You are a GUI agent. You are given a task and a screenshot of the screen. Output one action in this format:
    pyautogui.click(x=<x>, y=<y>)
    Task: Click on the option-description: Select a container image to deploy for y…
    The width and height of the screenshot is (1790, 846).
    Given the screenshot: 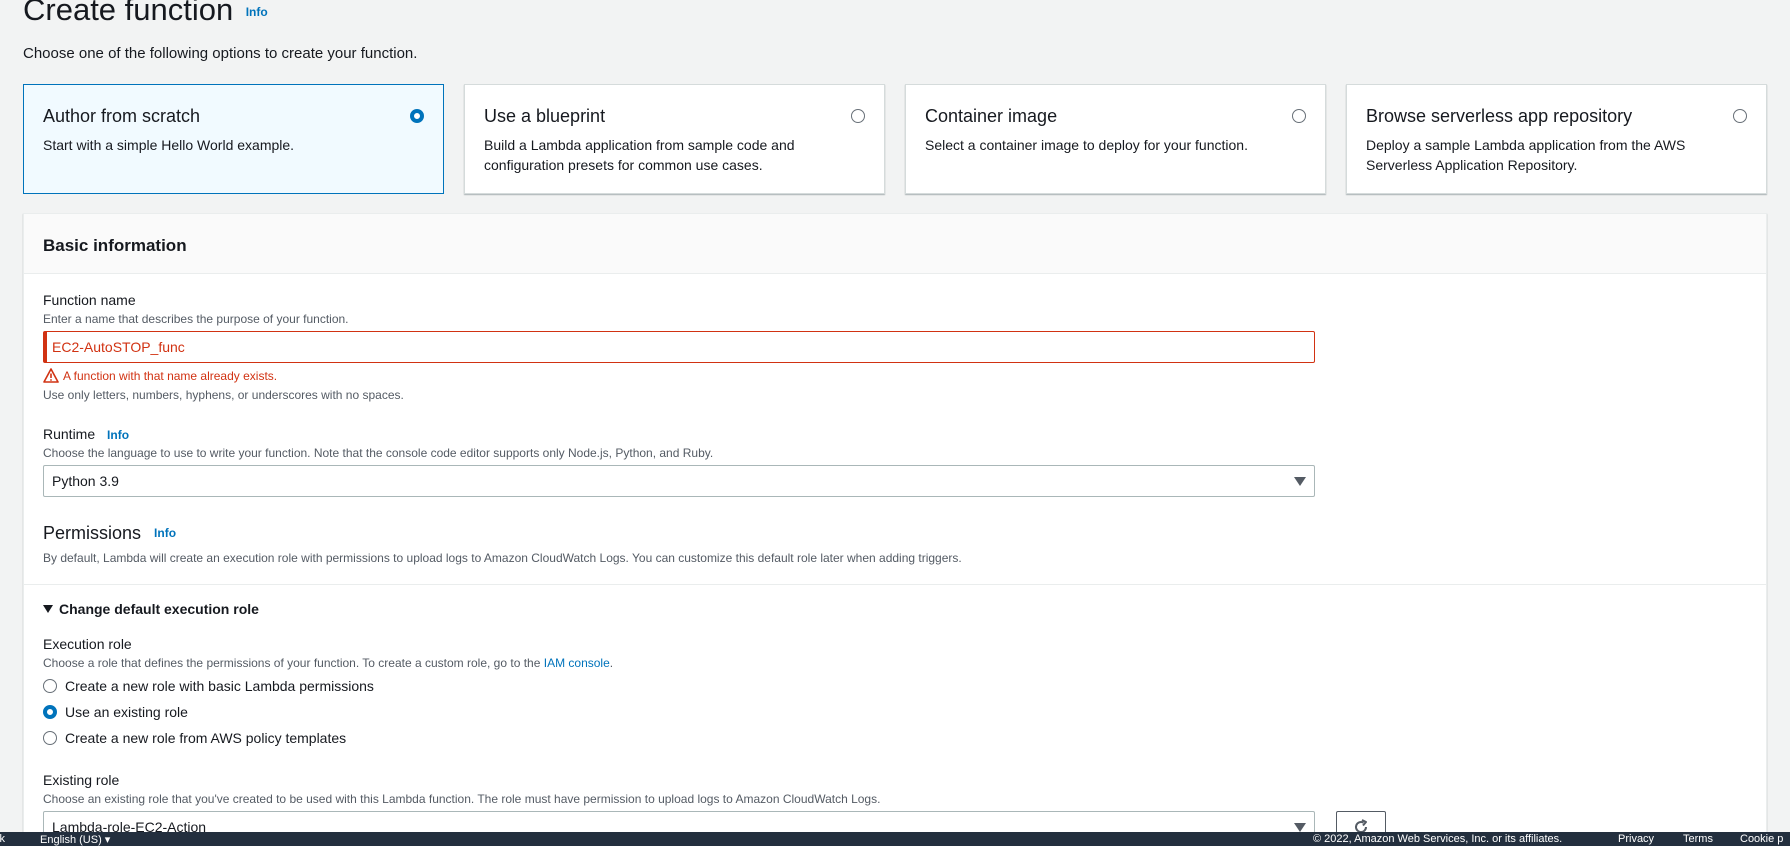 What is the action you would take?
    pyautogui.click(x=1086, y=145)
    